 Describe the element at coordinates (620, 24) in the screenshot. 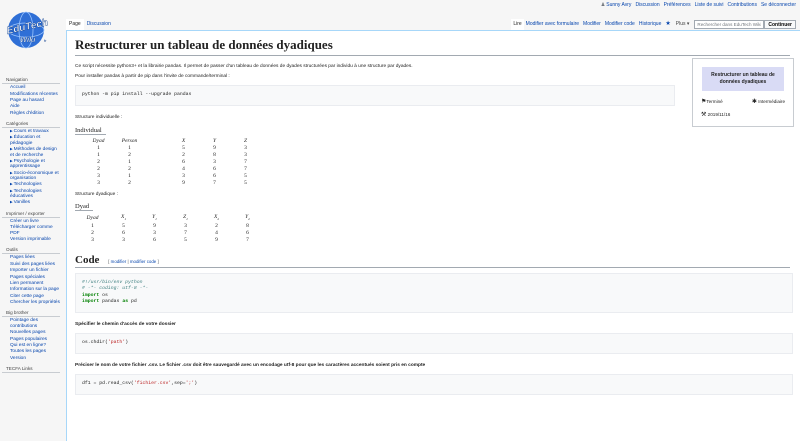

I see `tab-edit-code: Modifier code` at that location.